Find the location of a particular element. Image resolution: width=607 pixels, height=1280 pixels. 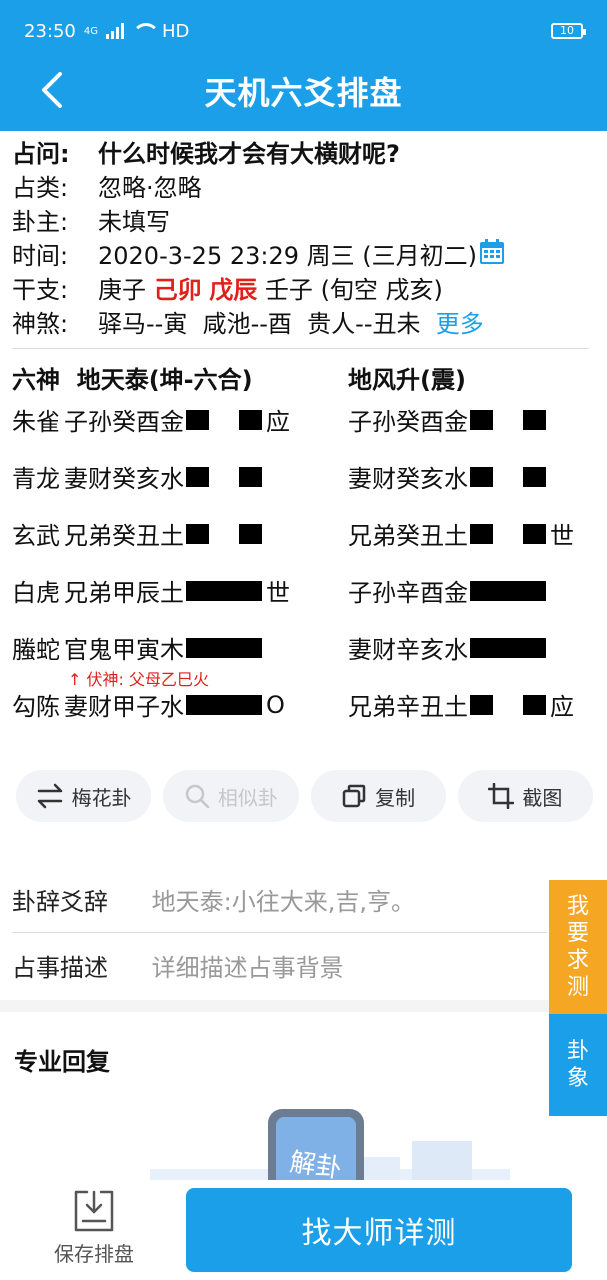

save-button: 保存排盘 is located at coordinates (94, 1227).